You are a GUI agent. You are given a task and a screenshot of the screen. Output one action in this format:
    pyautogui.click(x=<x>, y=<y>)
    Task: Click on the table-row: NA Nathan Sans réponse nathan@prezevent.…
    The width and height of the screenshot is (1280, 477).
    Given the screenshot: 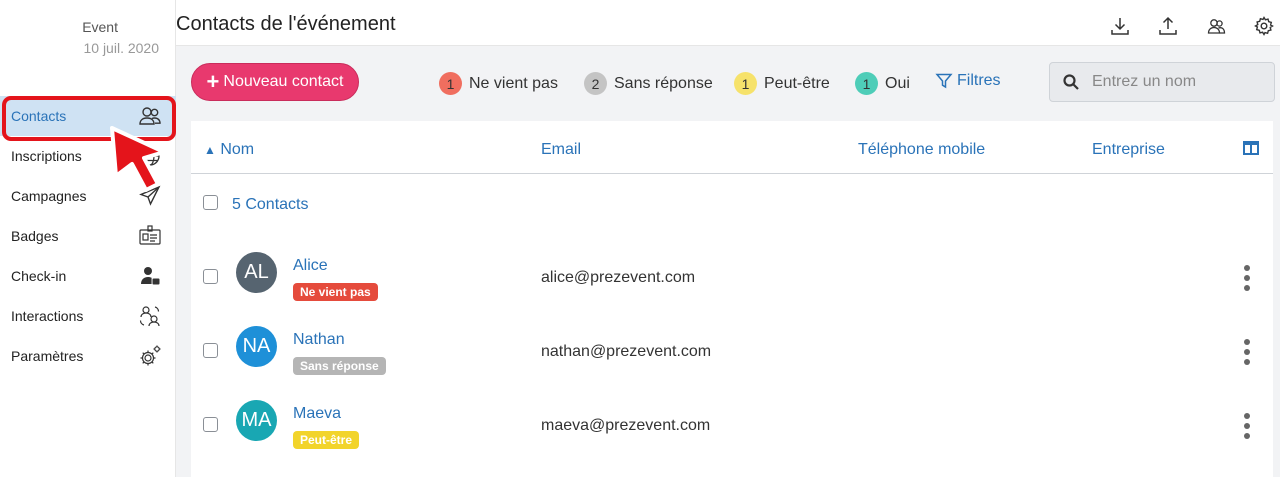 What is the action you would take?
    pyautogui.click(x=732, y=351)
    